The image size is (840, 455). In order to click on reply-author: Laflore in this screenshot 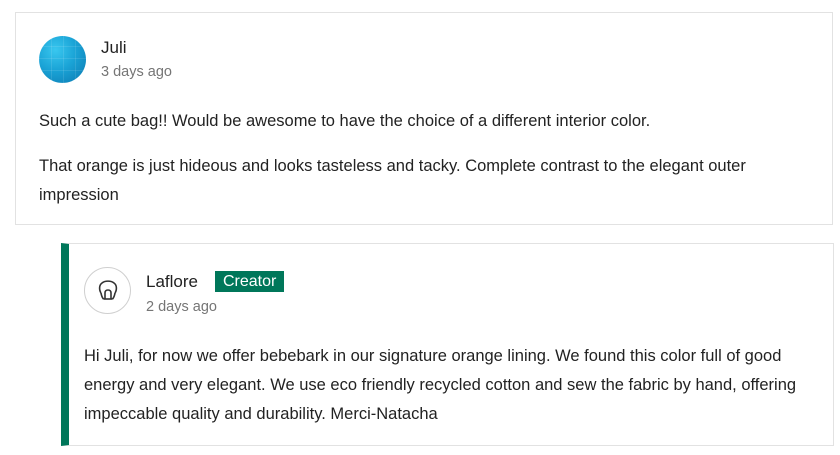, I will do `click(172, 282)`.